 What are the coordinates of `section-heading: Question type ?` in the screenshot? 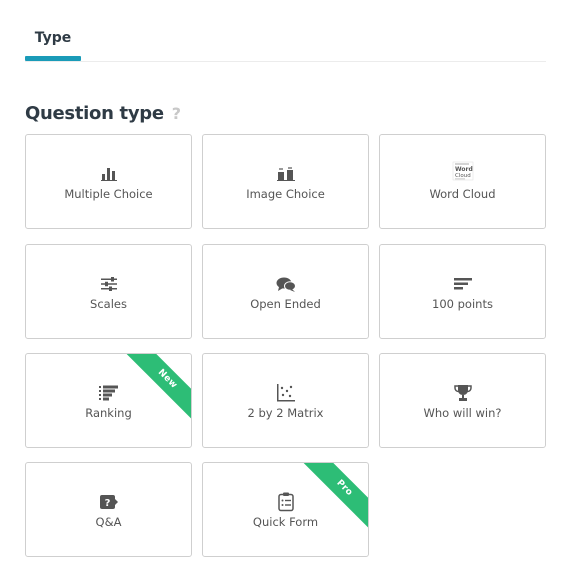 It's located at (103, 113).